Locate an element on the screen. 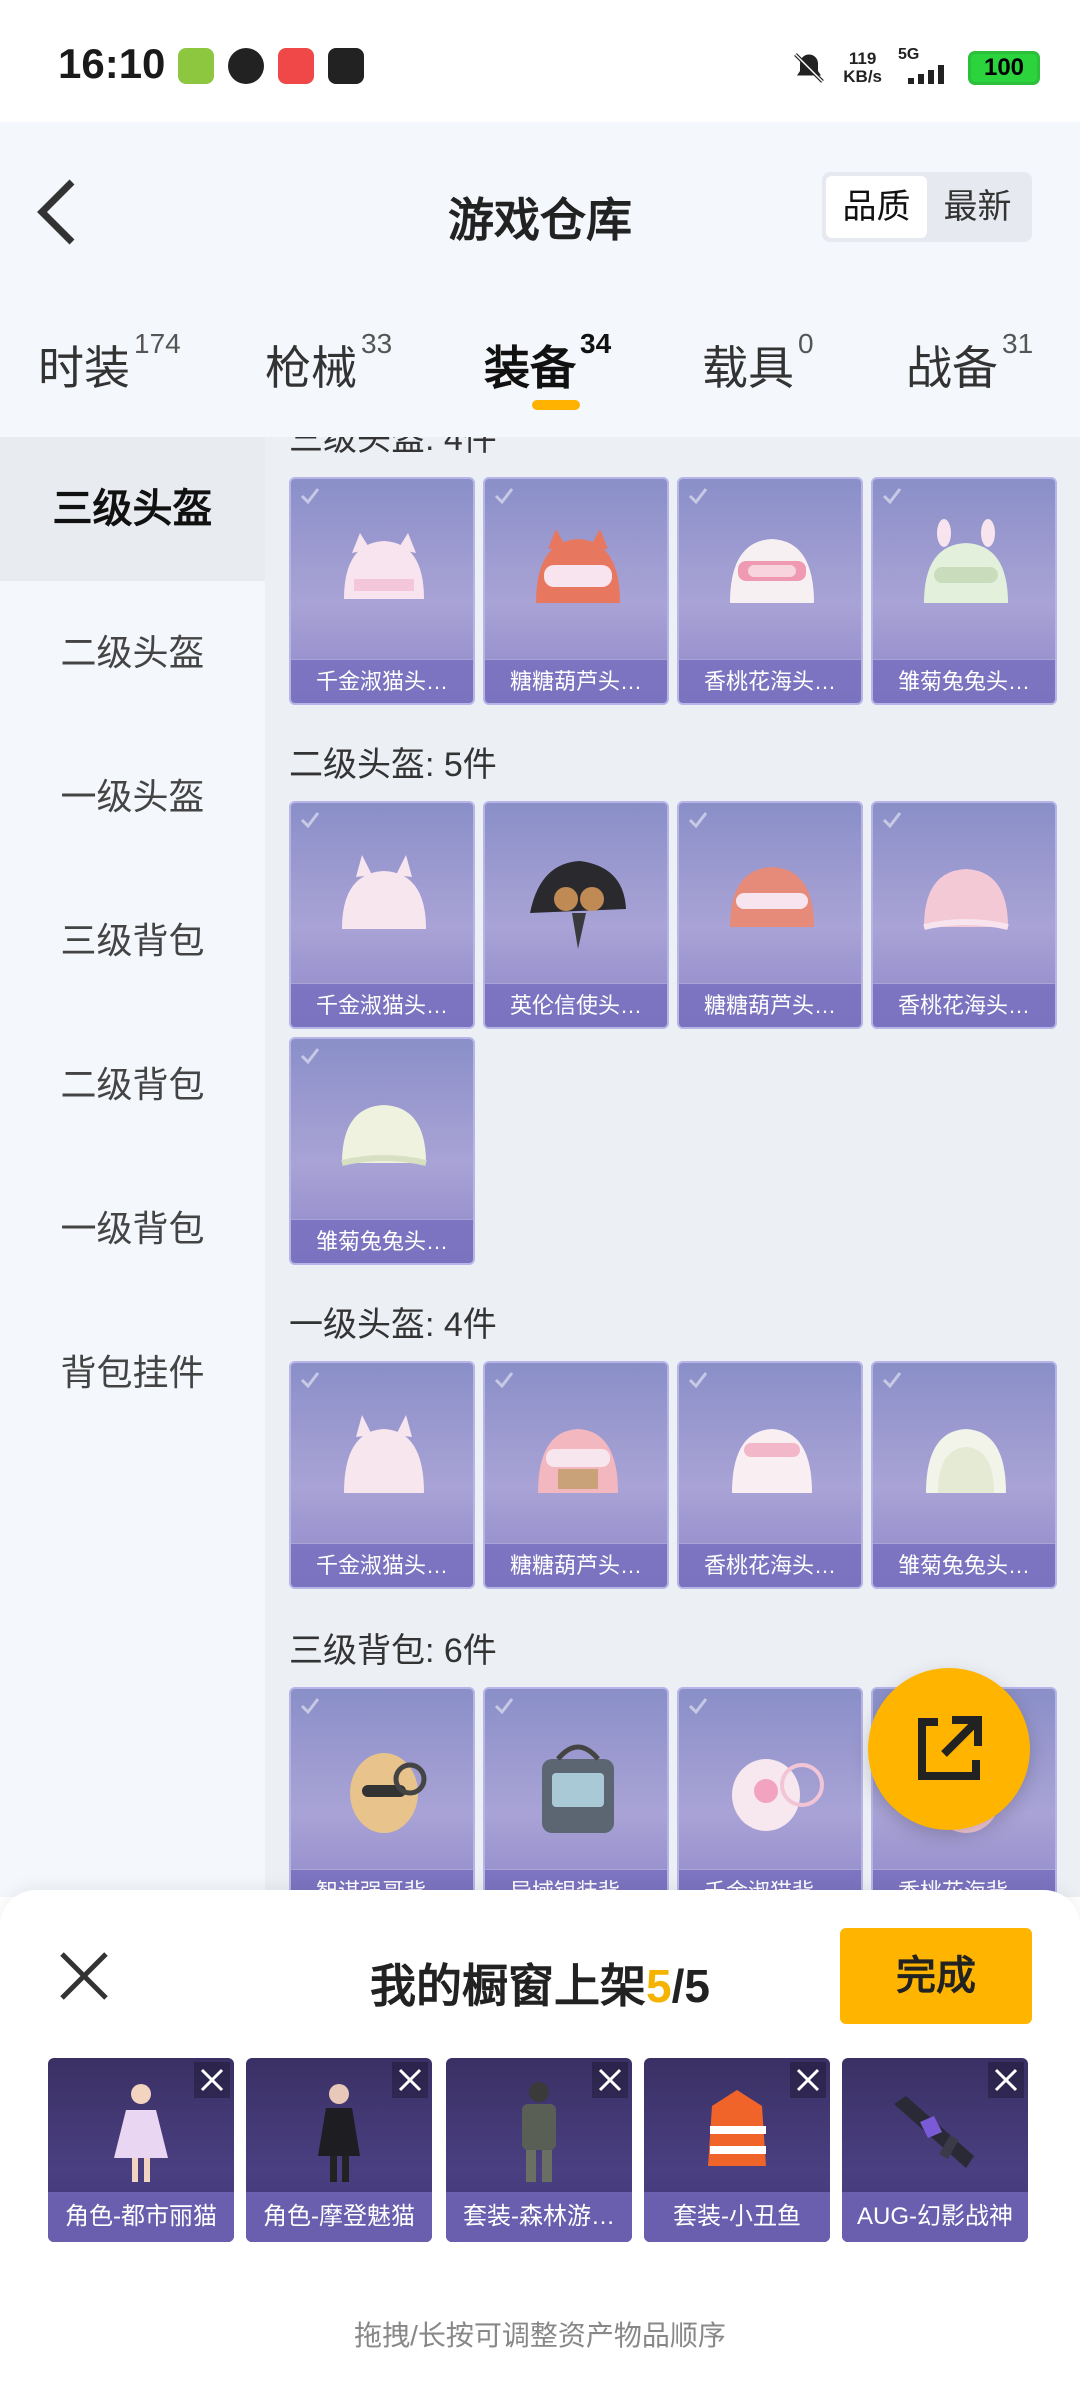  sort-quality-button: 品质 is located at coordinates (876, 207).